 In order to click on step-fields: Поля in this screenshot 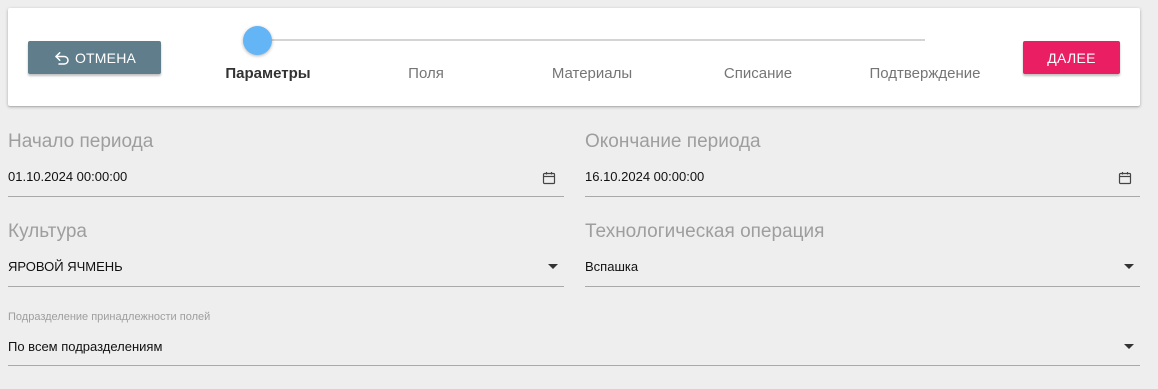, I will do `click(426, 73)`.